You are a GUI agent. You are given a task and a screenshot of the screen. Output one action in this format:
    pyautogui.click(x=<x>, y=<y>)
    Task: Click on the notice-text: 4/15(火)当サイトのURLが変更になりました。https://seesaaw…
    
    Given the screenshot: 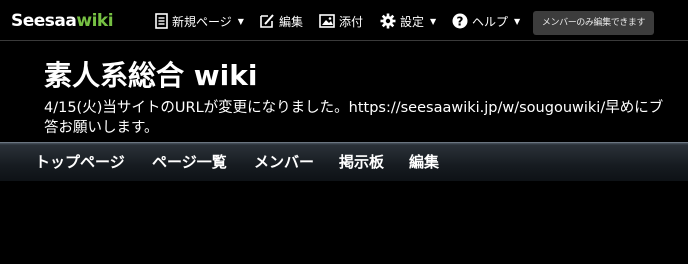 What is the action you would take?
    pyautogui.click(x=366, y=118)
    